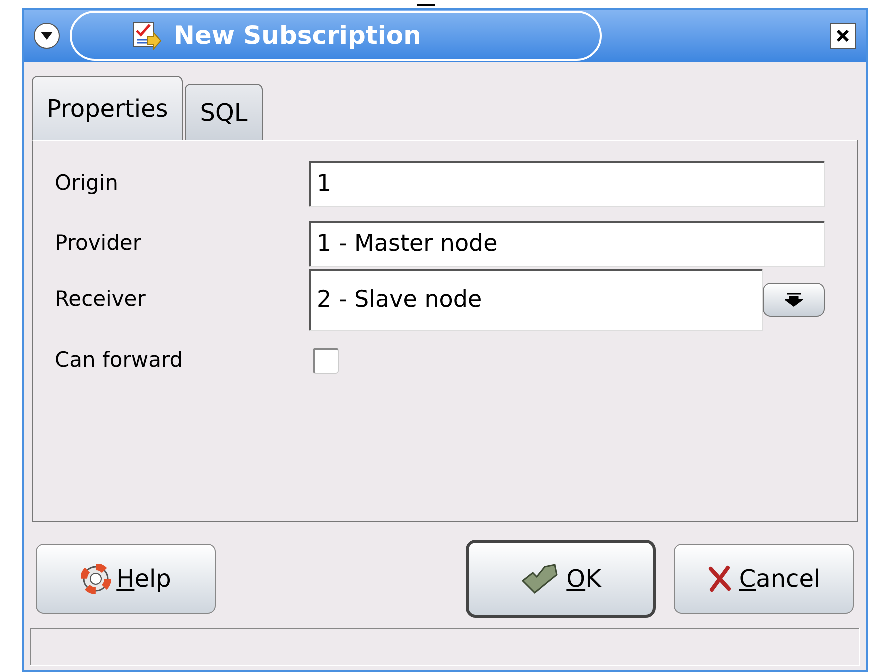  Describe the element at coordinates (101, 300) in the screenshot. I see `field-label: Receiver` at that location.